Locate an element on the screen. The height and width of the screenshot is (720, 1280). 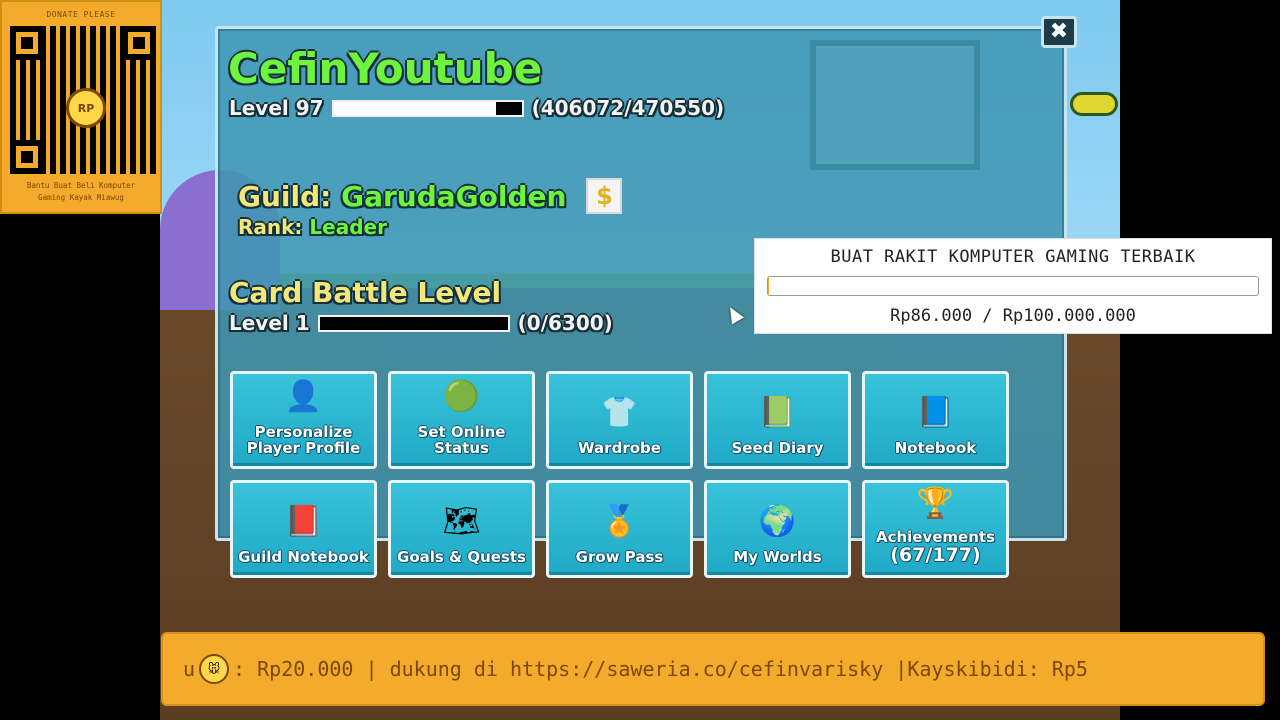
achievements-button: 🏆 Achievements (67/177) is located at coordinates (935, 529).